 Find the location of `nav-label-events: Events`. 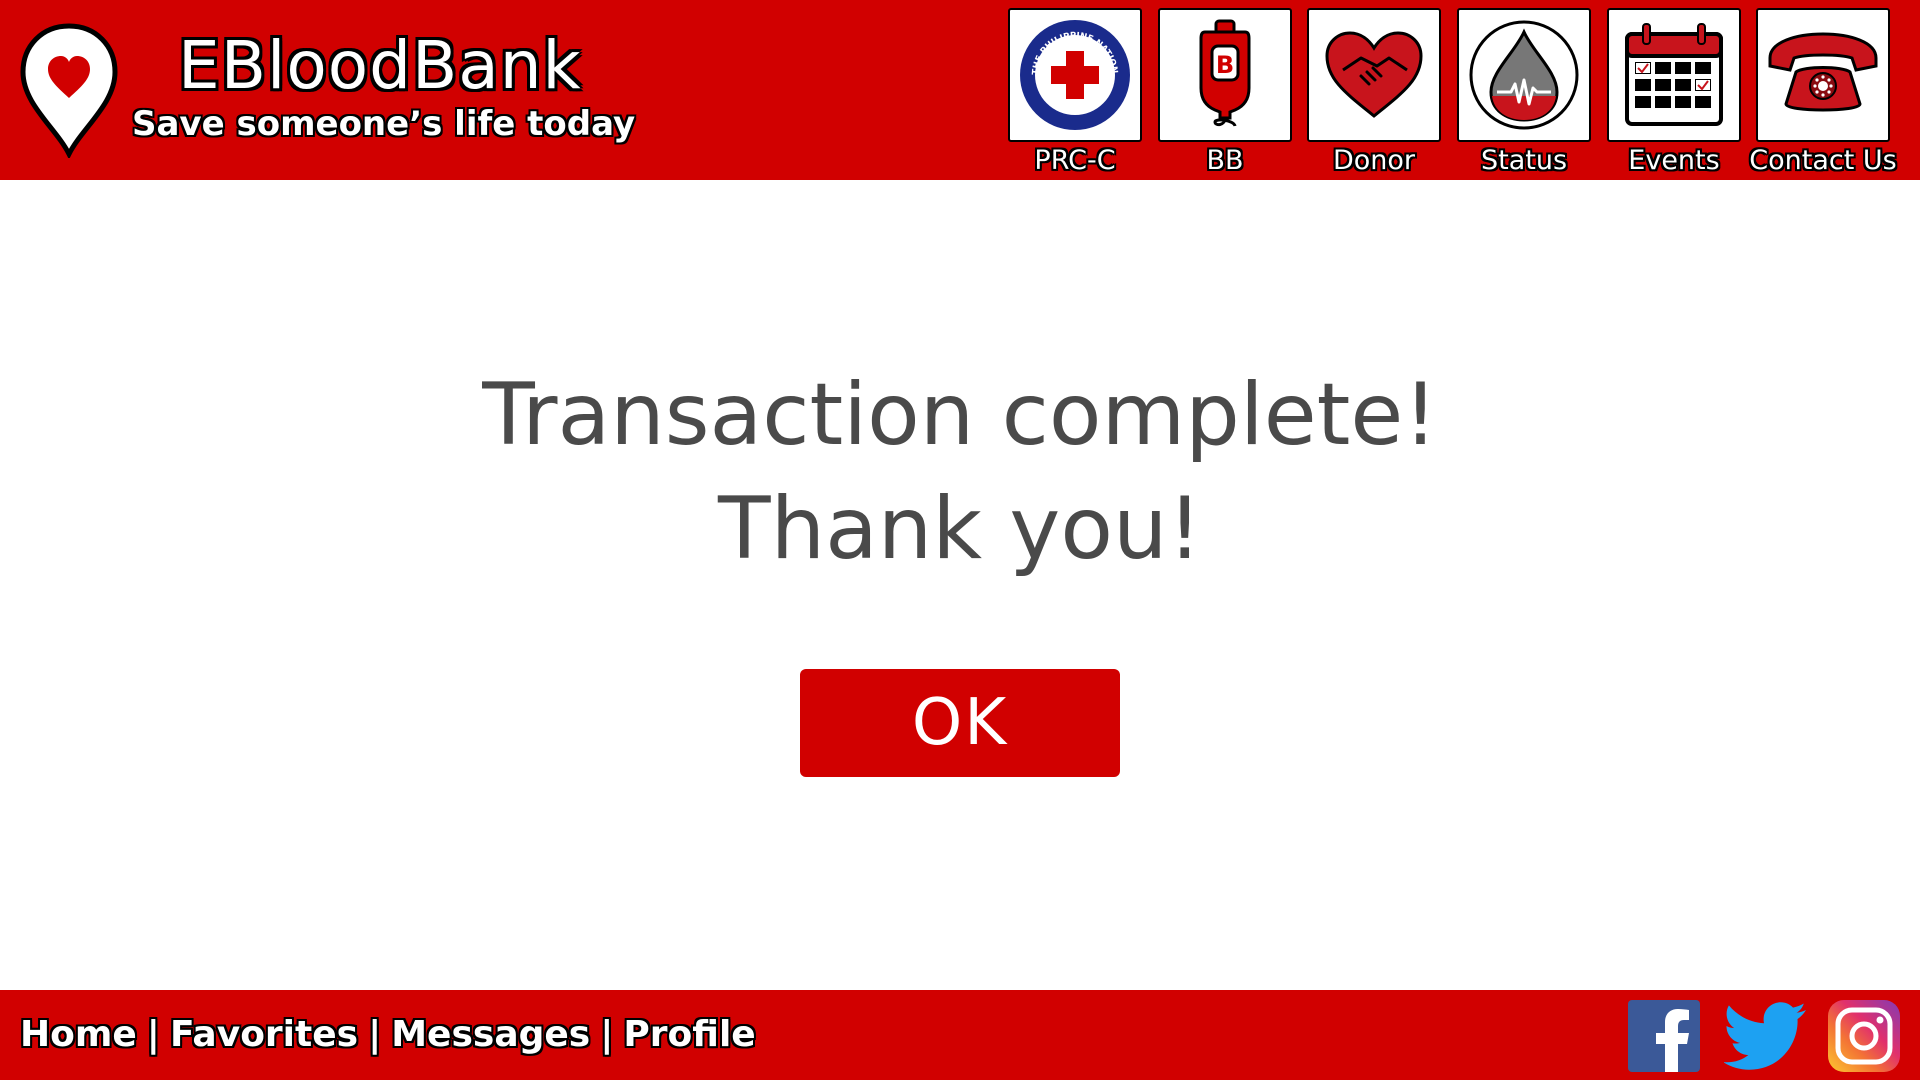

nav-label-events: Events is located at coordinates (1674, 160).